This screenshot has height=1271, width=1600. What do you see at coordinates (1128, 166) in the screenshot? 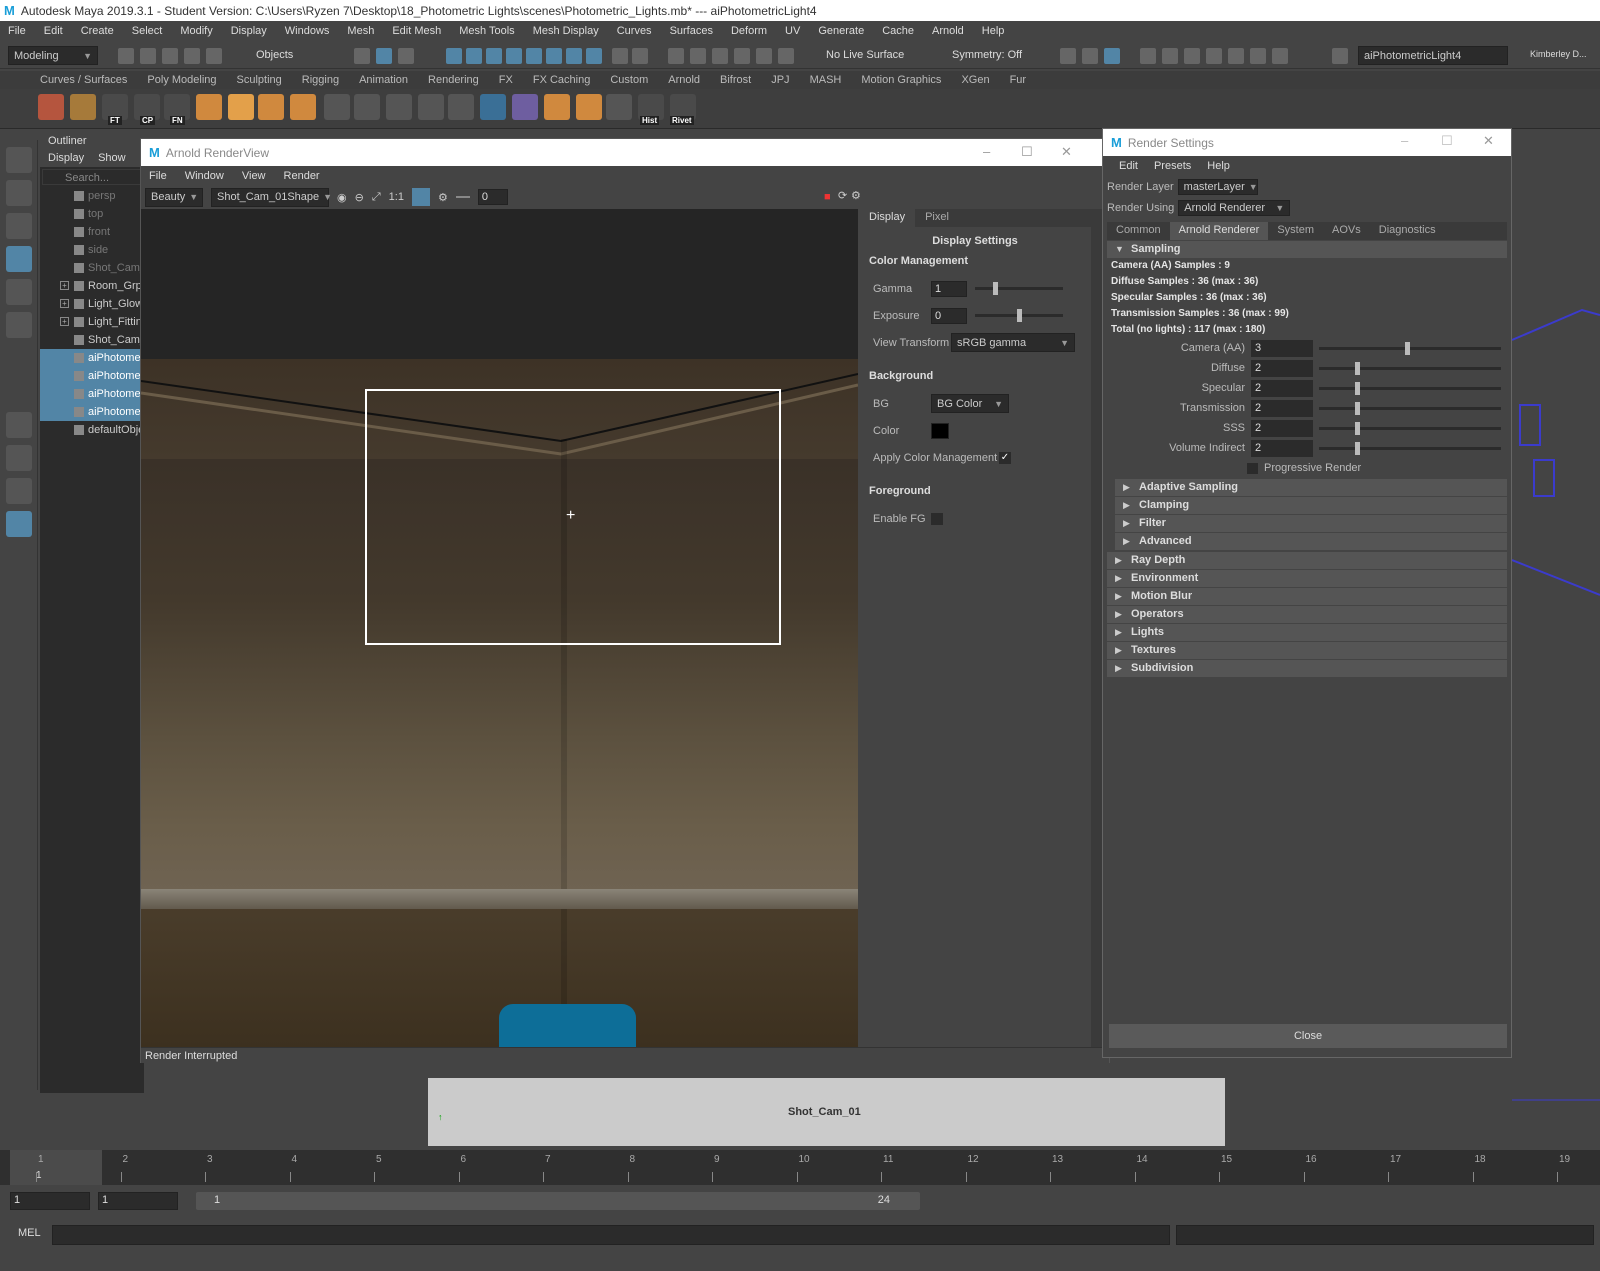
I see `render-settings-menu-edit: Edit` at bounding box center [1128, 166].